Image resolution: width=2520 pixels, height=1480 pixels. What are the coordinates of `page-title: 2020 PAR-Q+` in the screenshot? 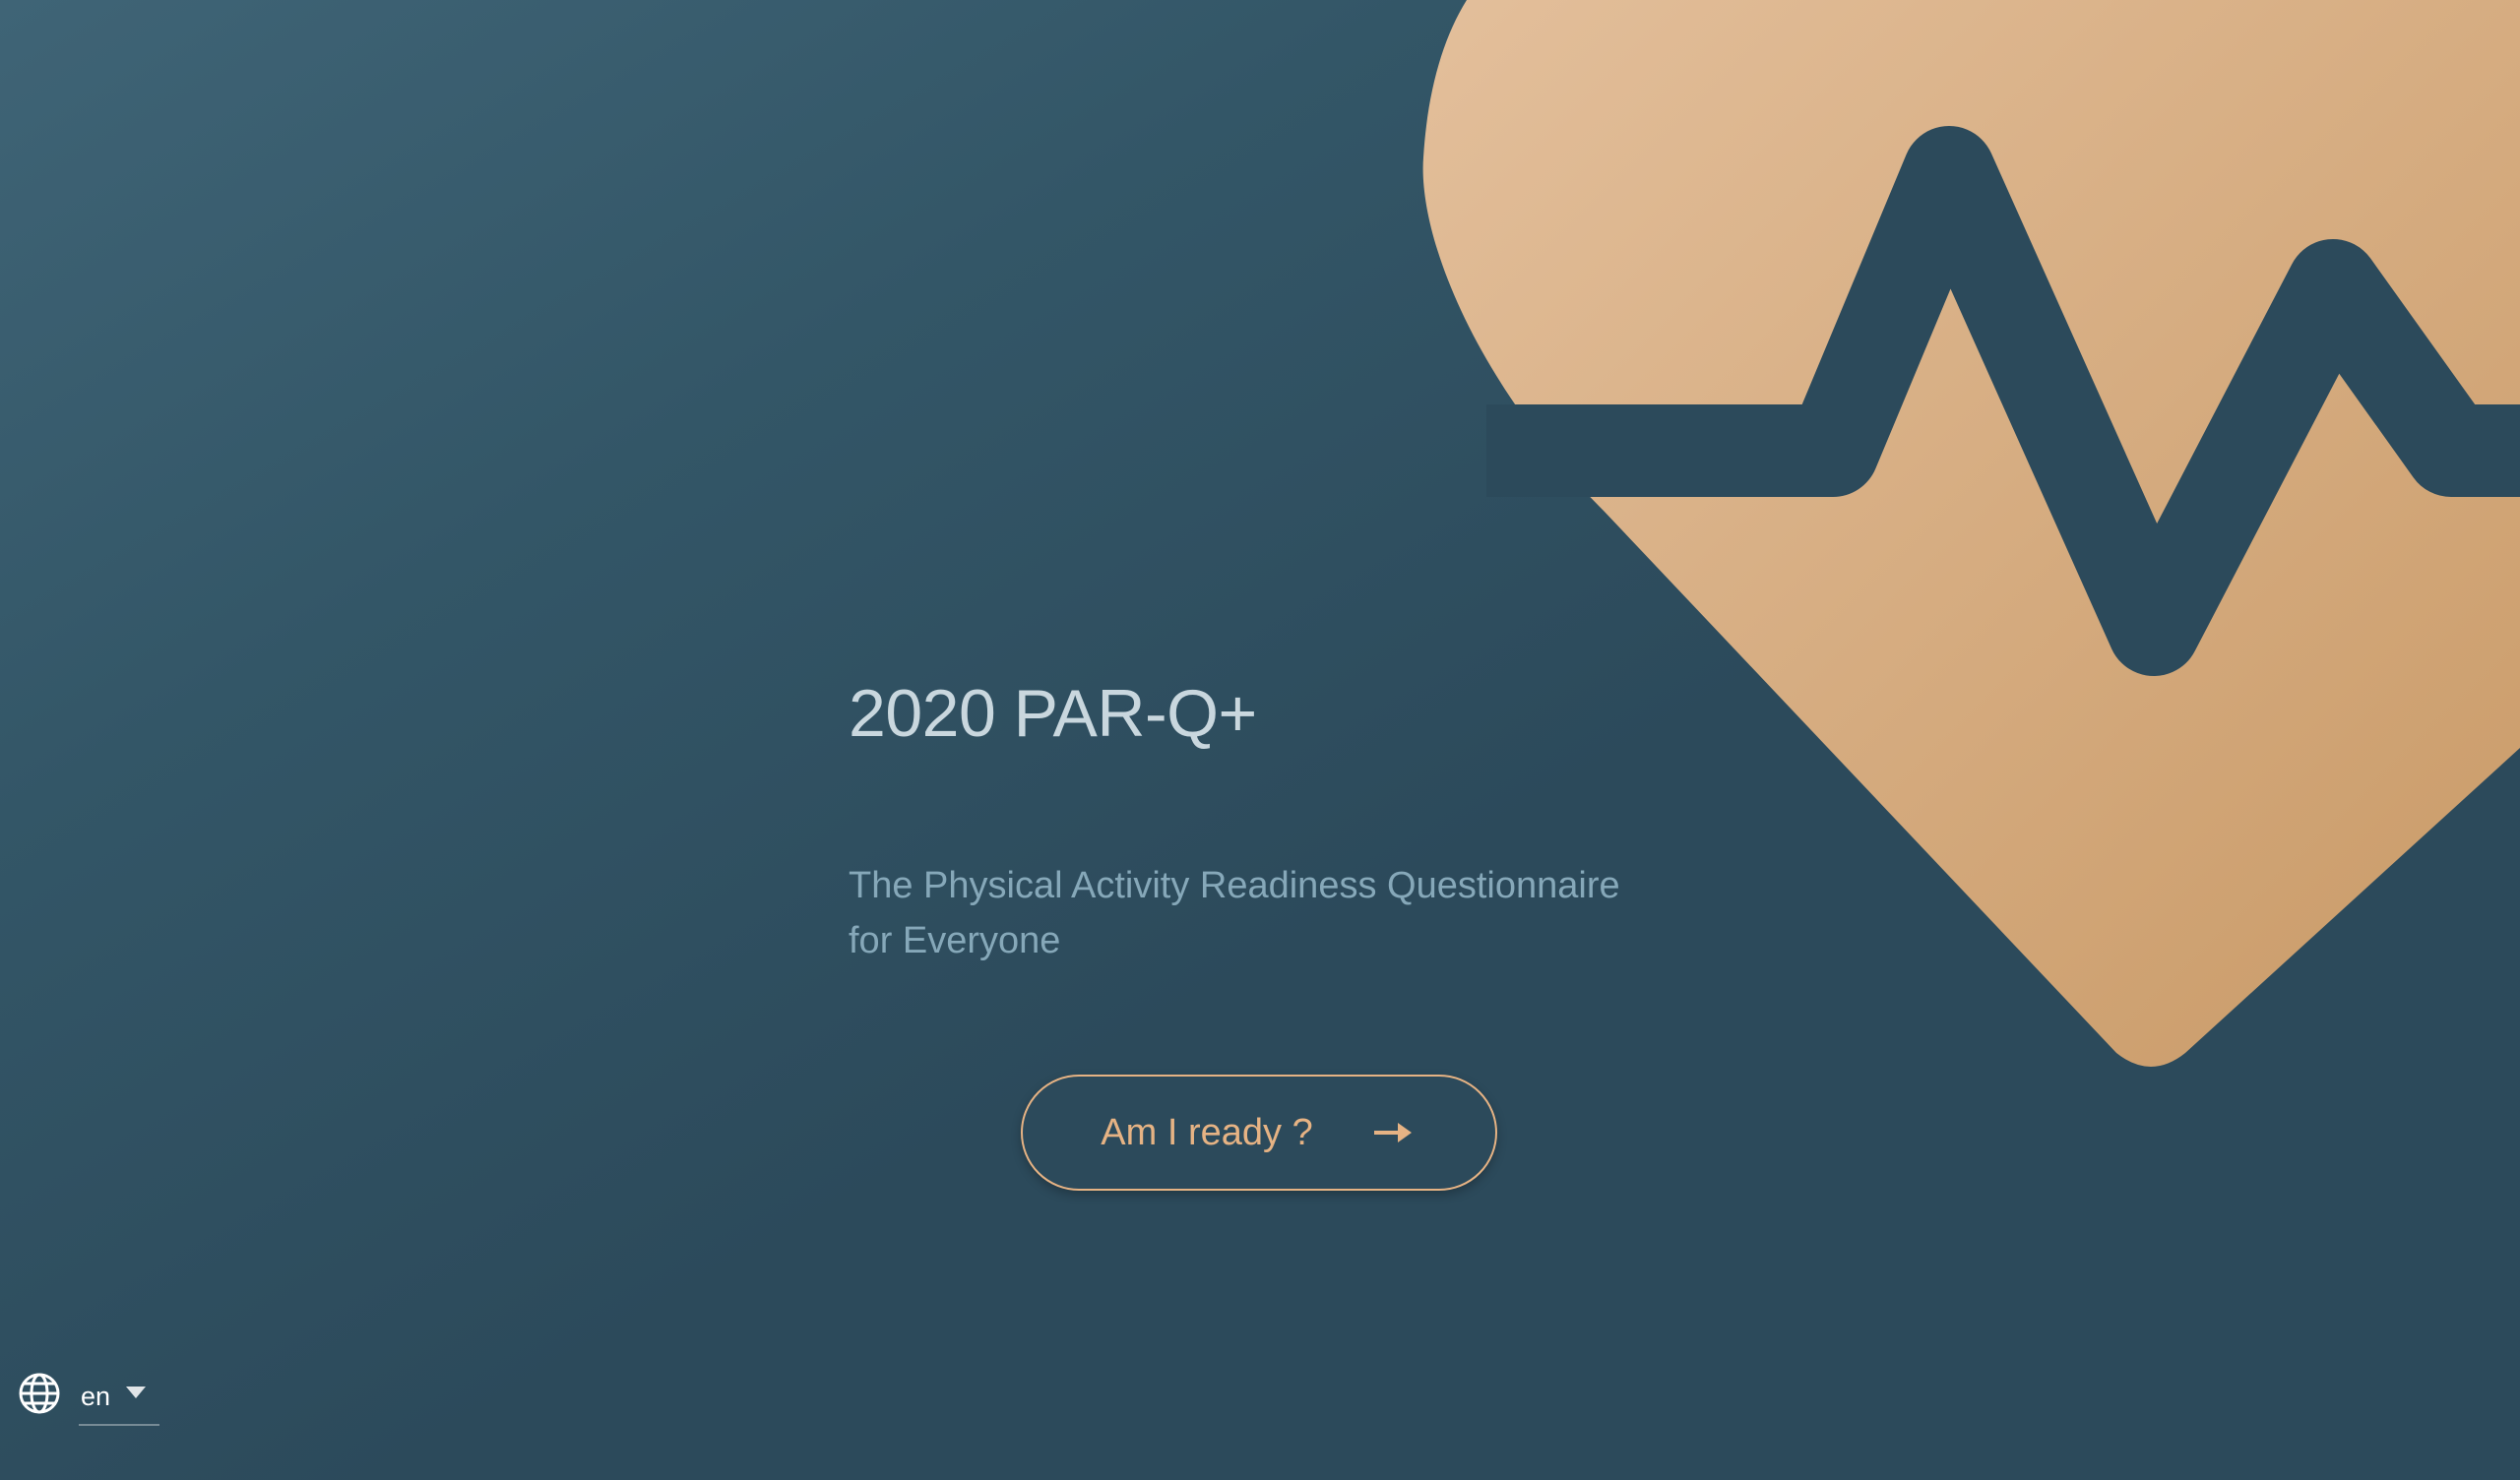 It's located at (1053, 713).